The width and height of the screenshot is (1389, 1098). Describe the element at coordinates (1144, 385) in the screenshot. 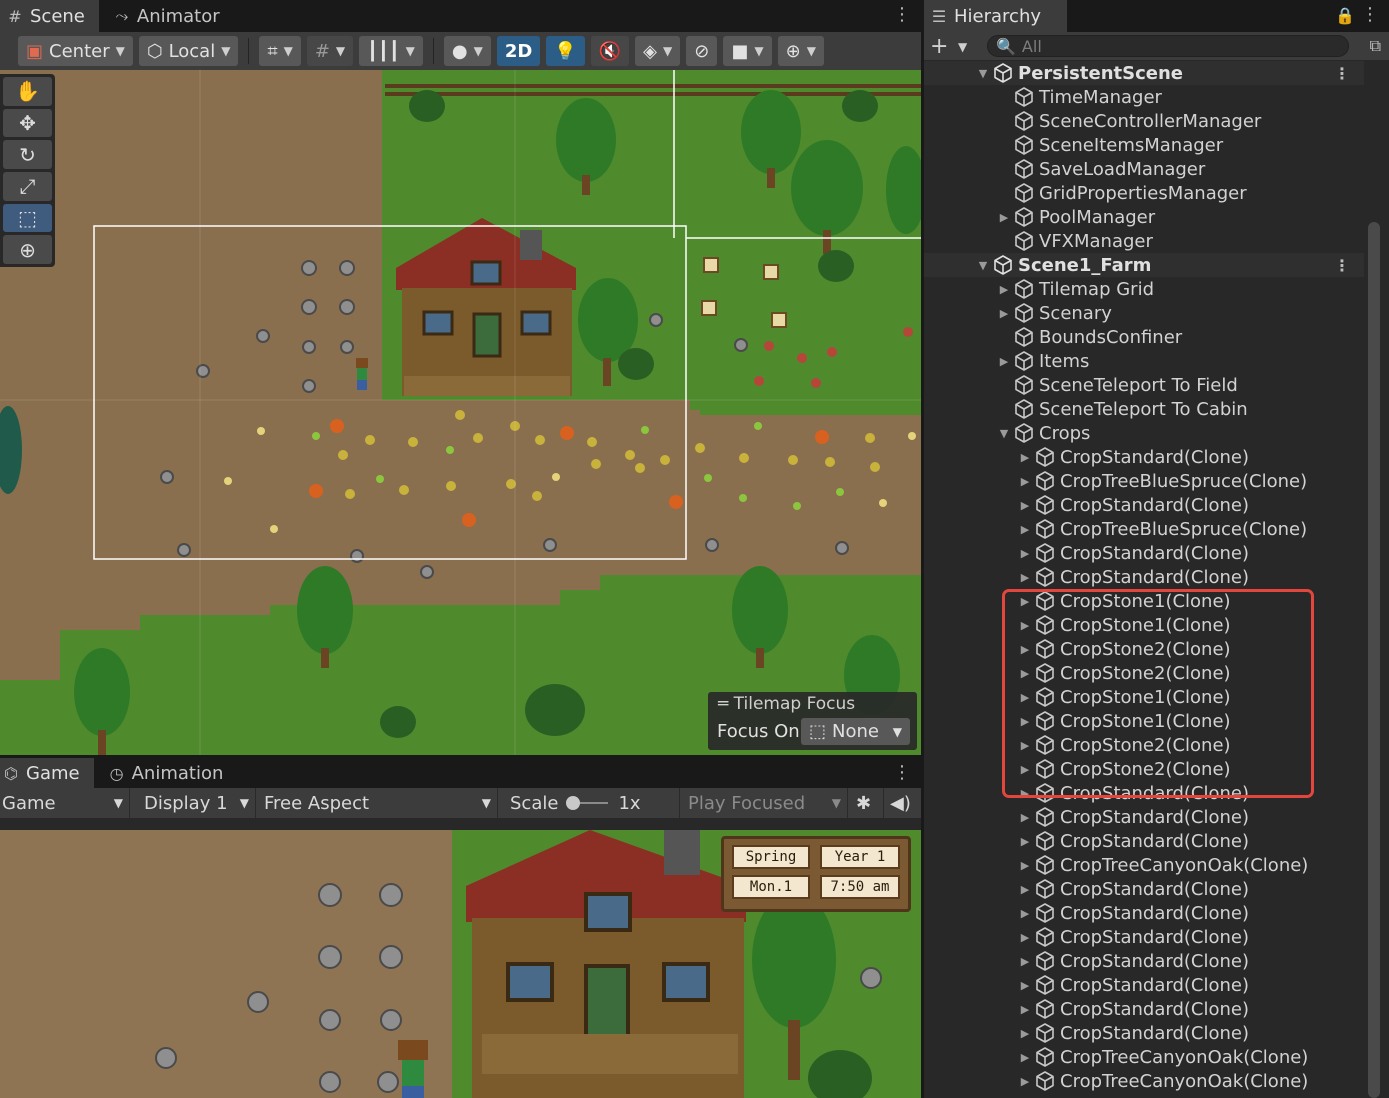

I see `hierarchy-item: SceneTeleport To Field` at that location.